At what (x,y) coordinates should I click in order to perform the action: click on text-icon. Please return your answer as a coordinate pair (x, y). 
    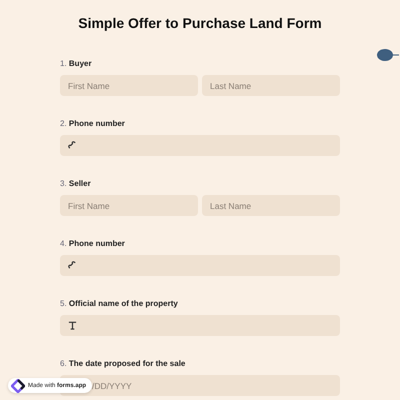
    Looking at the image, I should click on (72, 325).